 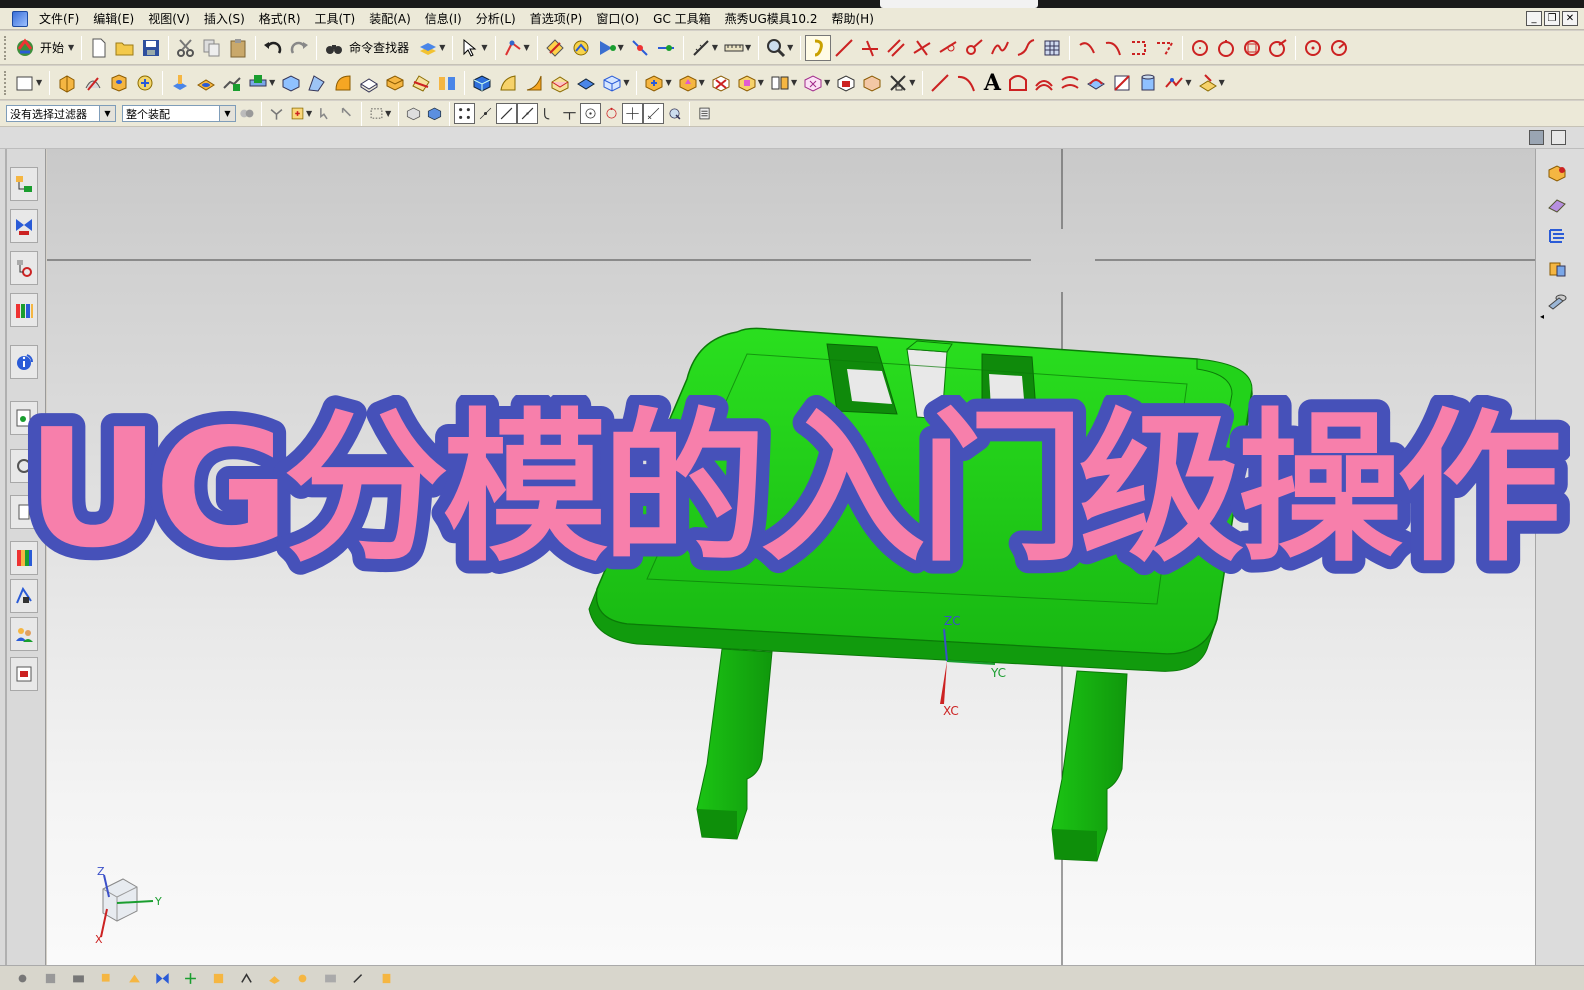 What do you see at coordinates (334, 48) in the screenshot?
I see `binoculars-icon` at bounding box center [334, 48].